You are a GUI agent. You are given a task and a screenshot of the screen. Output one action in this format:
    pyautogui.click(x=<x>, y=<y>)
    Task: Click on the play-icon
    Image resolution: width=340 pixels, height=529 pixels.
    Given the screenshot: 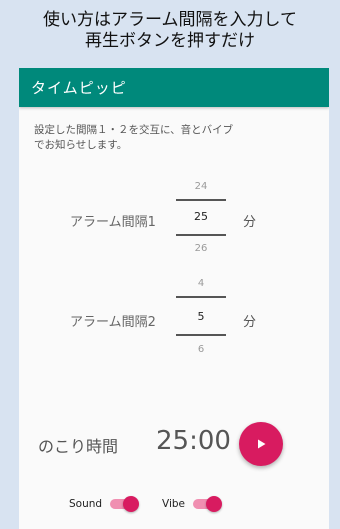 What is the action you would take?
    pyautogui.click(x=262, y=444)
    